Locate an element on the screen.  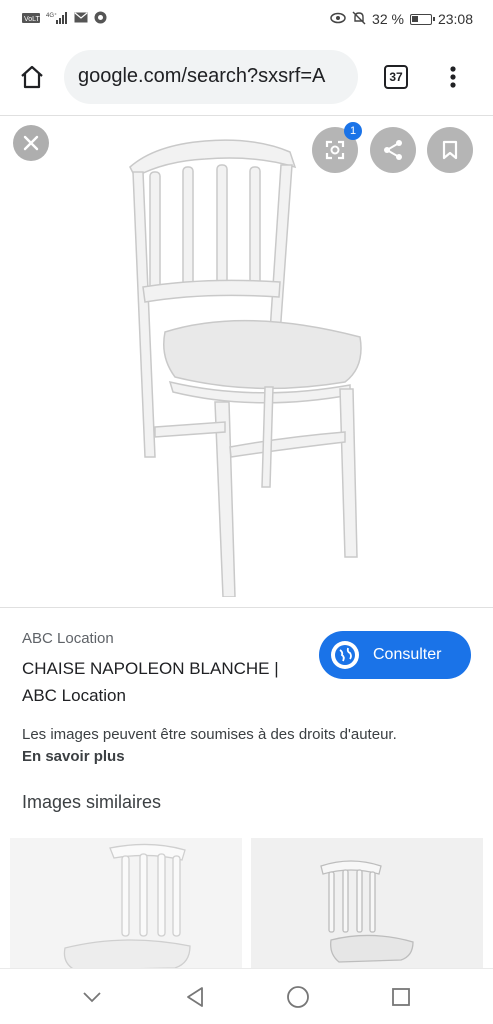
similar-images-heading: Images similaires is located at coordinates (92, 802).